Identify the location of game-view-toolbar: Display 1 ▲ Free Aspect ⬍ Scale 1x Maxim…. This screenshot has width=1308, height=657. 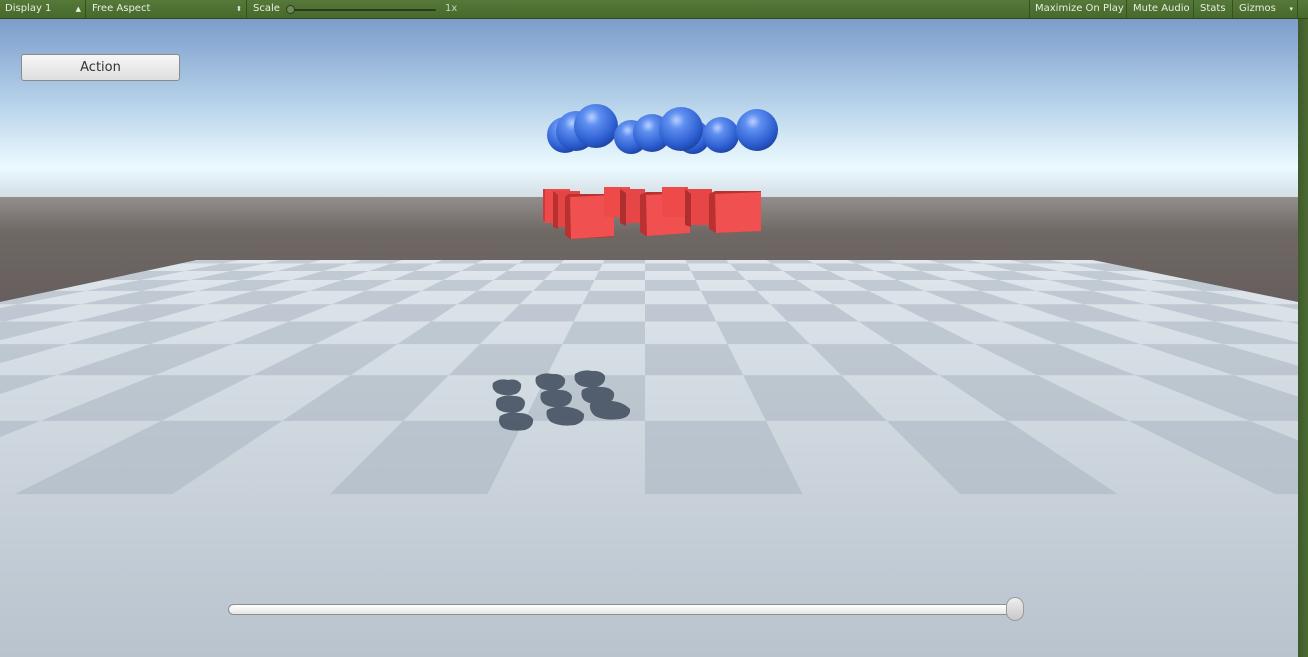
(654, 9).